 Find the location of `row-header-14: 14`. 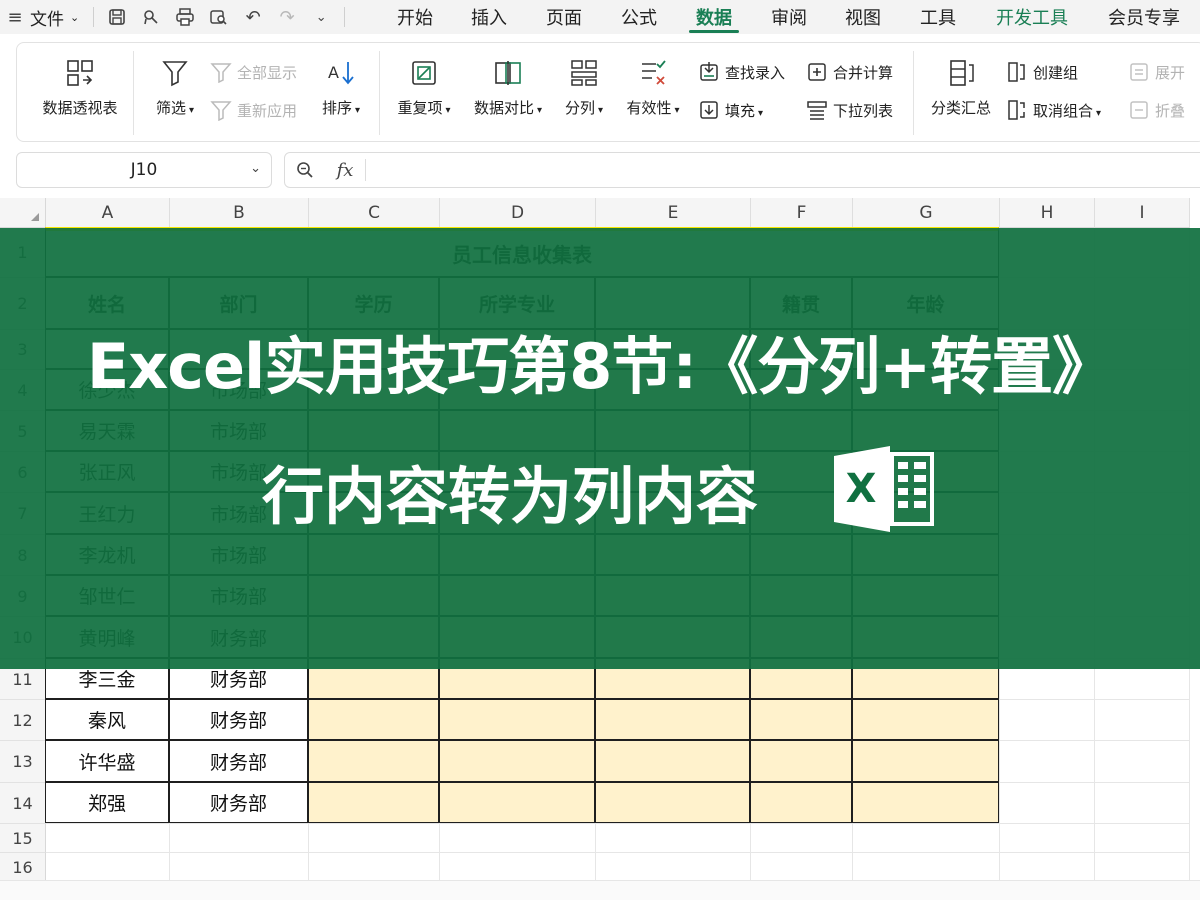

row-header-14: 14 is located at coordinates (23, 803).